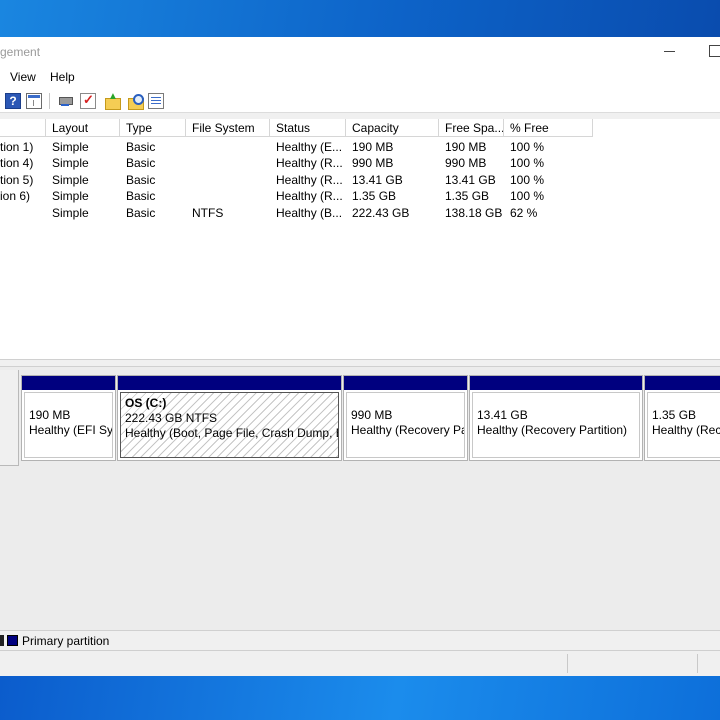  What do you see at coordinates (62, 77) in the screenshot?
I see `menu-help: Help` at bounding box center [62, 77].